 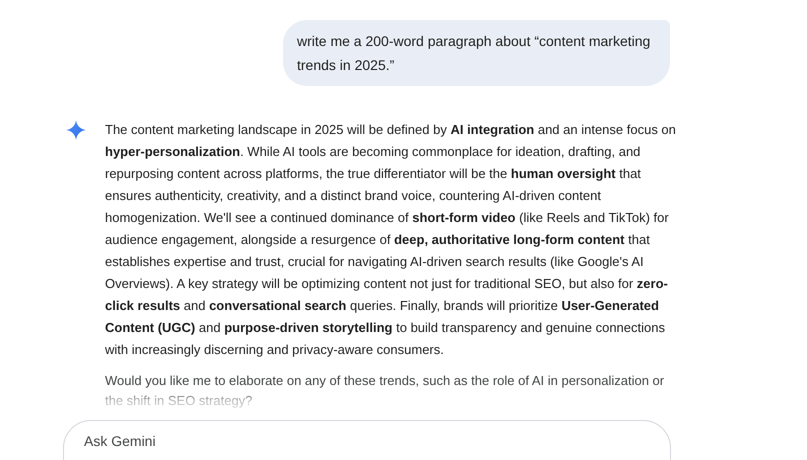 What do you see at coordinates (476, 53) in the screenshot?
I see `user-message: write me a 200-word paragraph about “content marketing trends in 2025.”` at bounding box center [476, 53].